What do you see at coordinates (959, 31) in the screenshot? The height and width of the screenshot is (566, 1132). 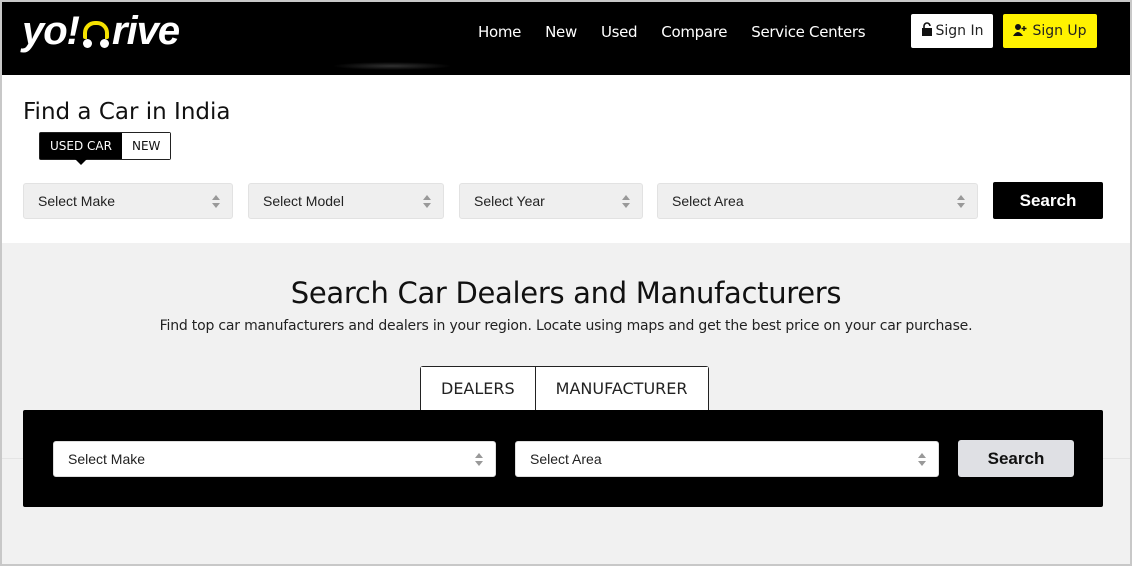 I see `sign-in-label: Sign In` at bounding box center [959, 31].